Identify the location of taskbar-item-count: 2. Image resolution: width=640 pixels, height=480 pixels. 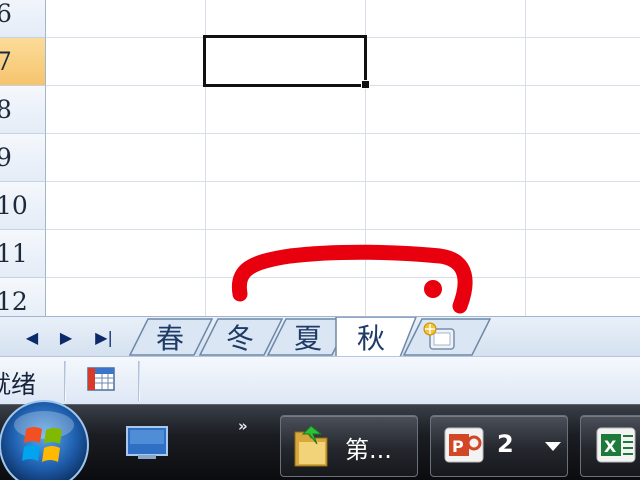
(505, 444).